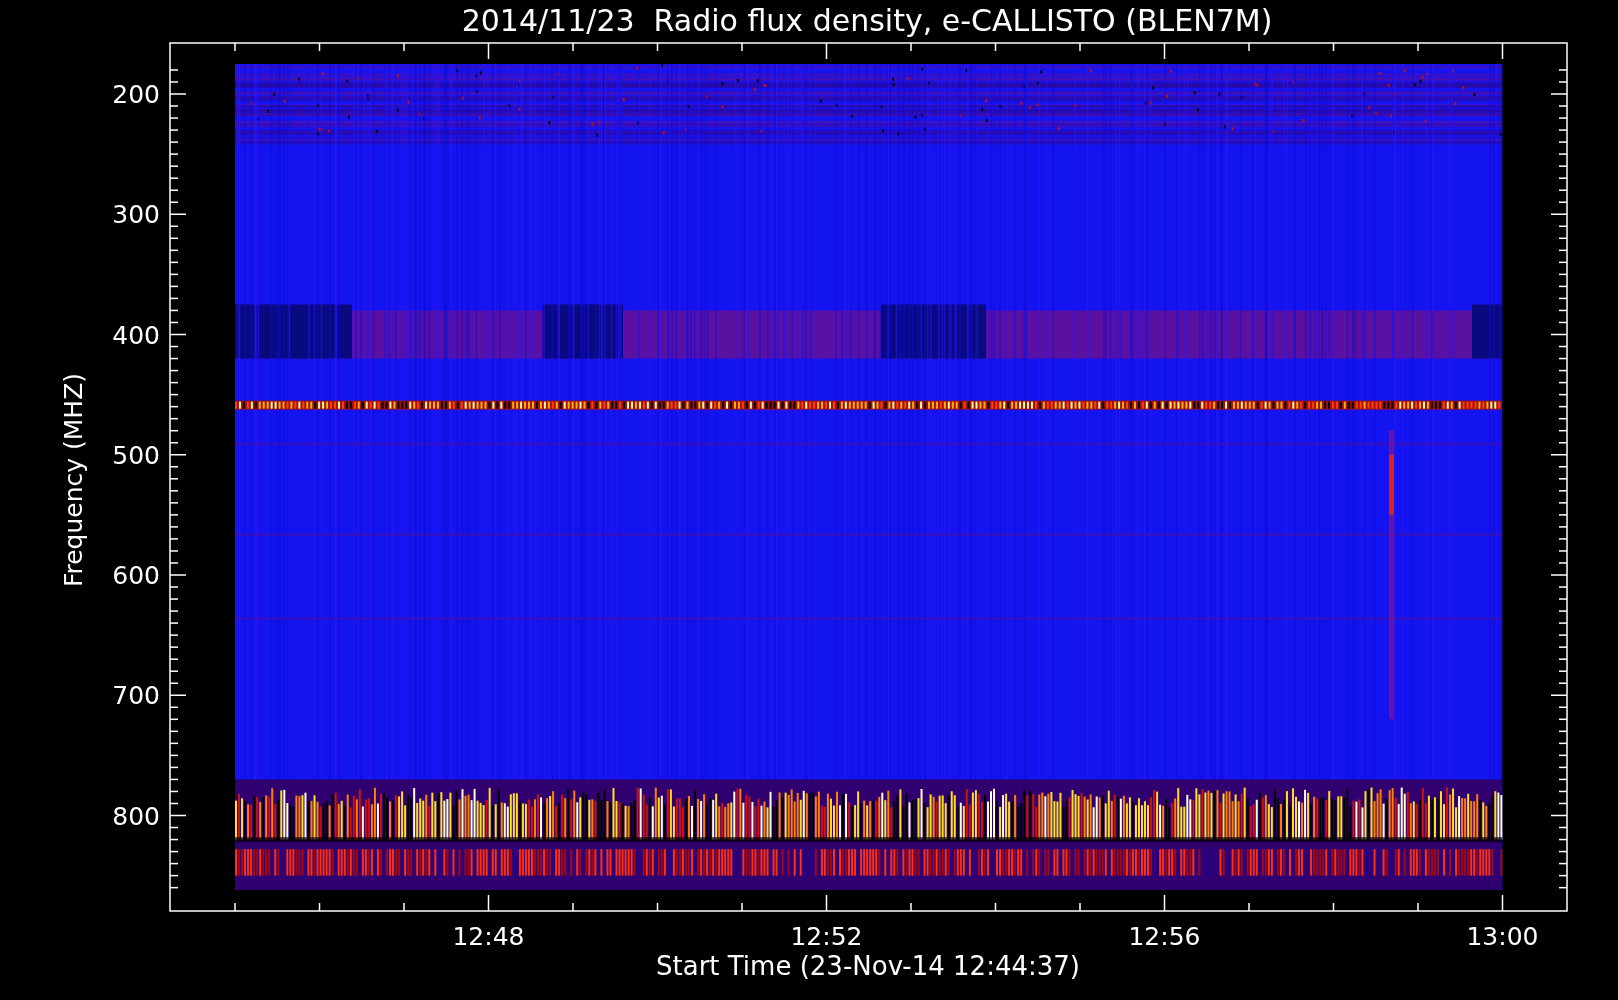  What do you see at coordinates (868, 966) in the screenshot?
I see `x-axis-label: Start Time (23-Nov-14 12:44:37)` at bounding box center [868, 966].